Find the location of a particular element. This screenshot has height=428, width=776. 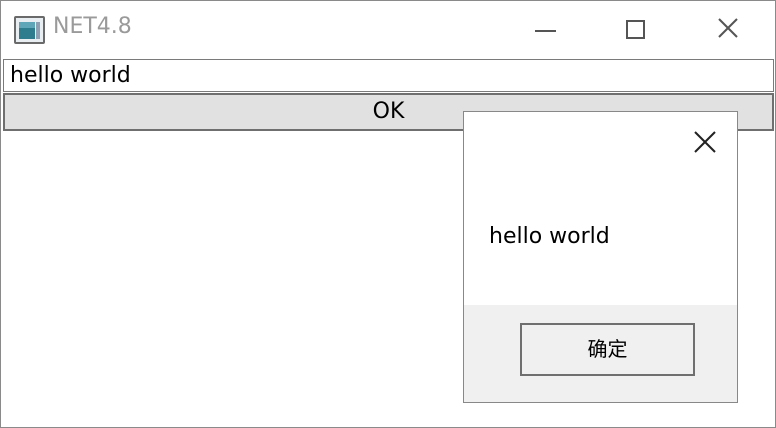

maximize-button is located at coordinates (635, 30).